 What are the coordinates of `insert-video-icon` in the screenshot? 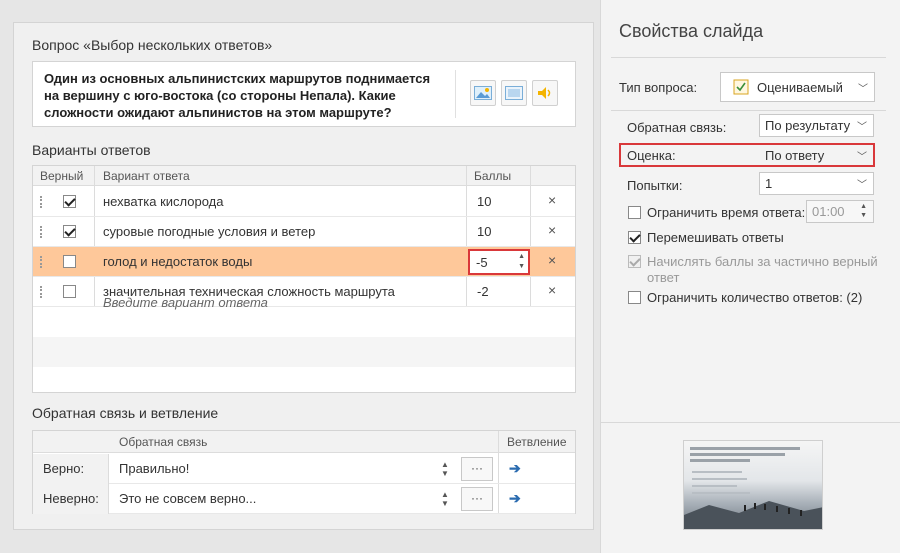 It's located at (514, 93).